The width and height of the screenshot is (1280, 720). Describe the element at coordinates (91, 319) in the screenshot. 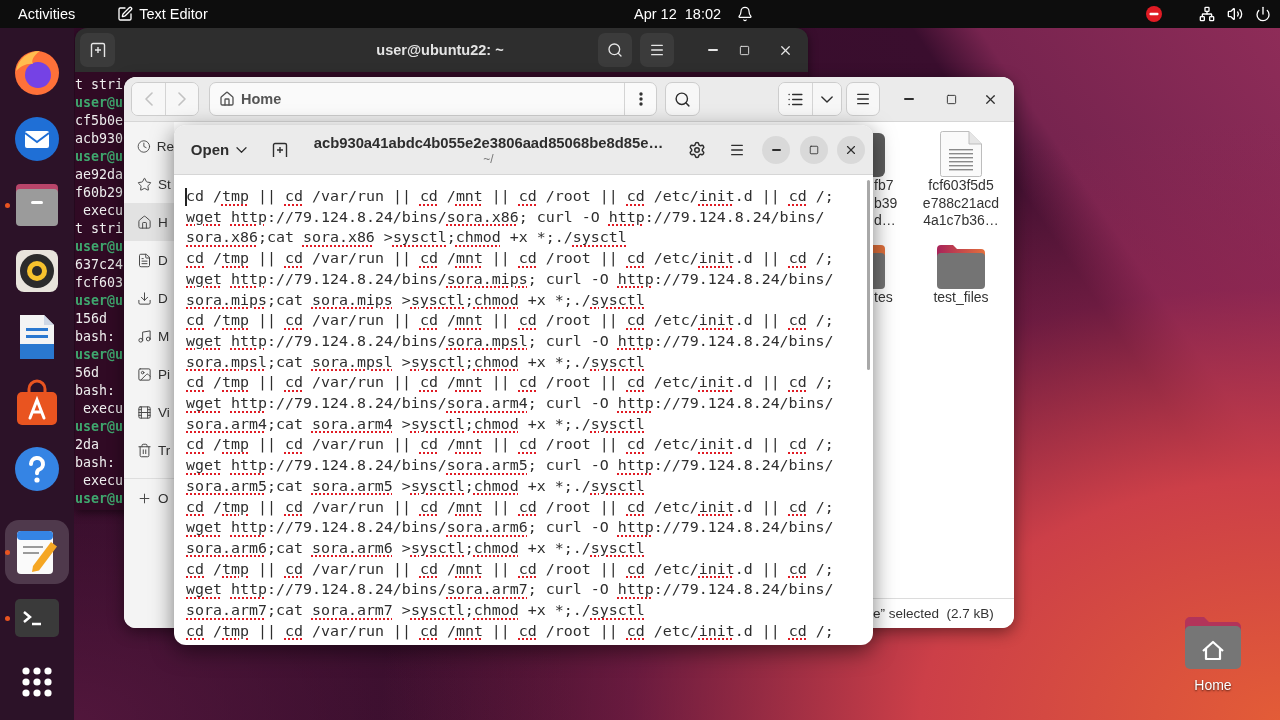

I see `terminal-line: 156d` at that location.